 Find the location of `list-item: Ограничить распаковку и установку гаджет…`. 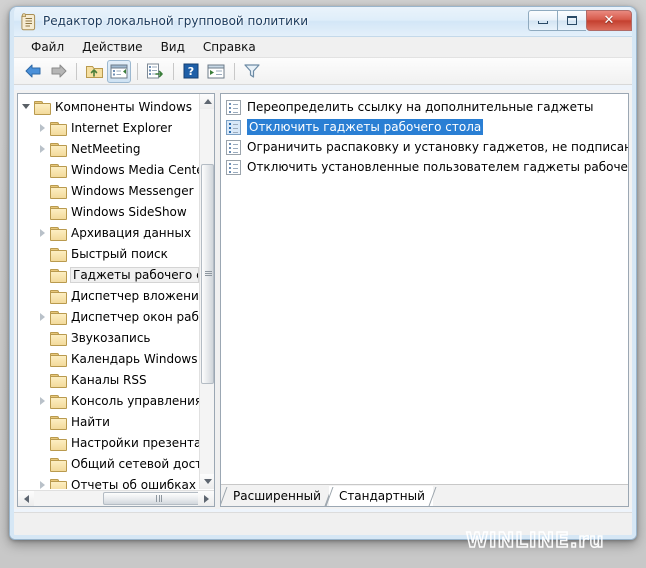

list-item: Ограничить распаковку и установку гаджет… is located at coordinates (424, 147).